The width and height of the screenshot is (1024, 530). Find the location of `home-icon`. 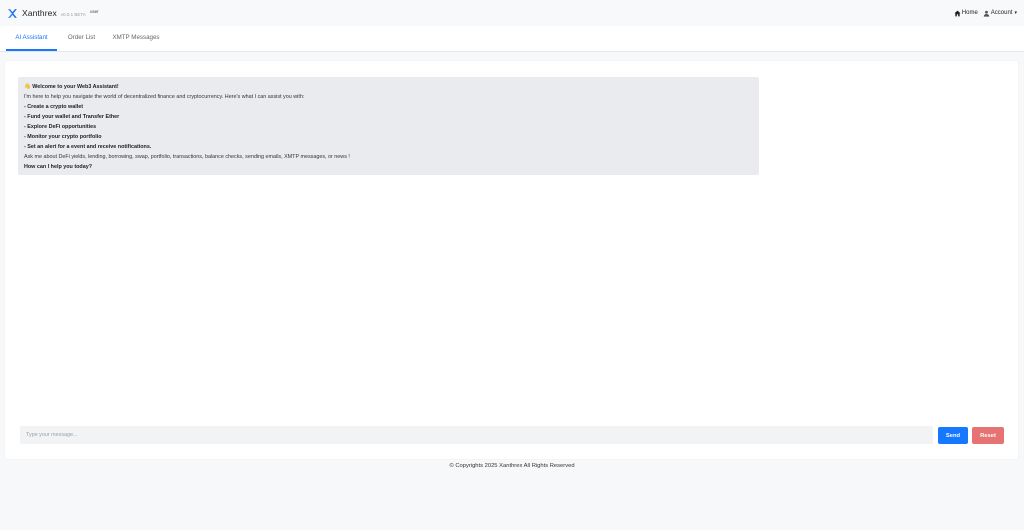

home-icon is located at coordinates (957, 13).